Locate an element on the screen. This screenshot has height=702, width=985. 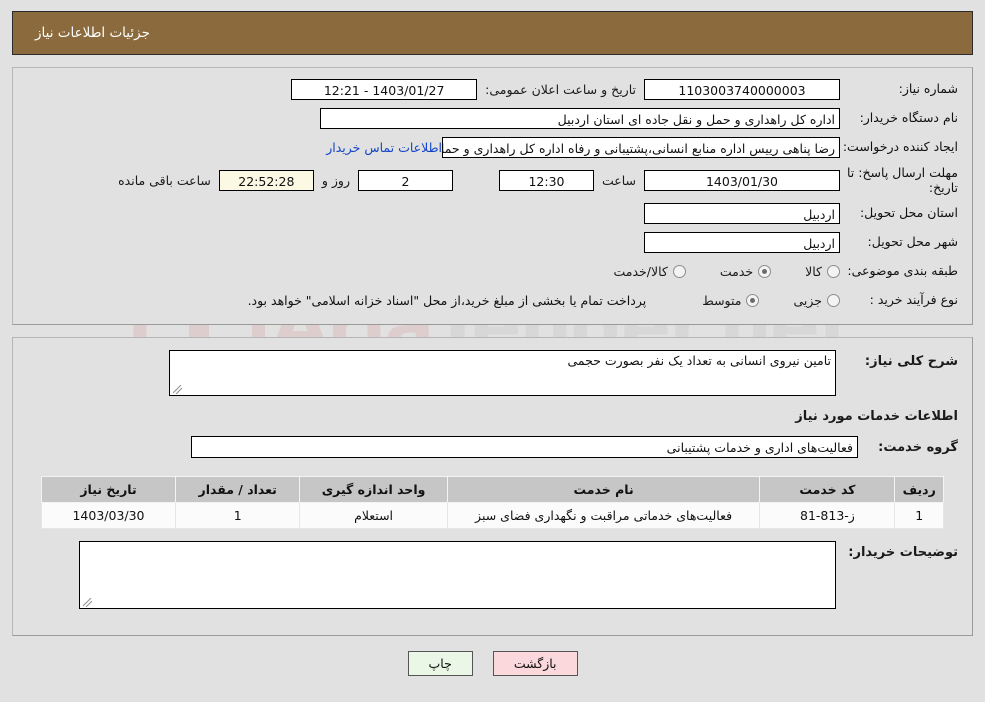
general-description-label: شرح کلی نیاز: is located at coordinates (911, 361).